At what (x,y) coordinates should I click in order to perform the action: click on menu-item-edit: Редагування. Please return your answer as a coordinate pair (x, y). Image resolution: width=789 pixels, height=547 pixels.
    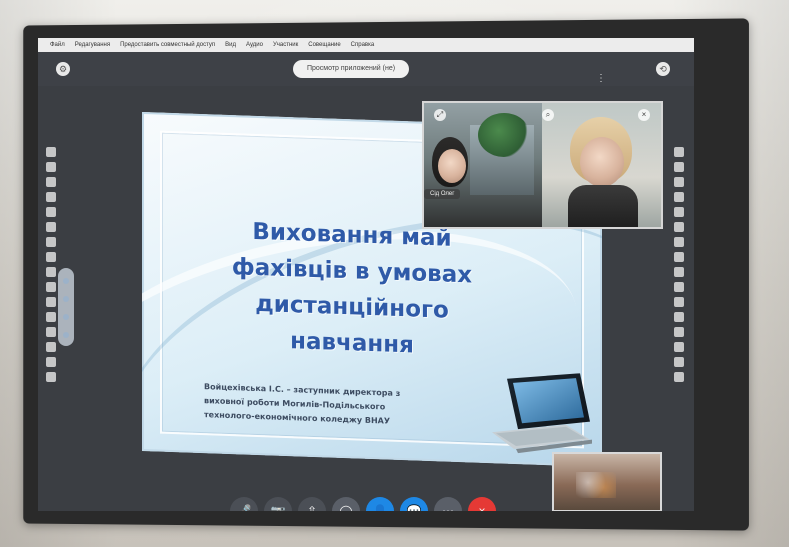
    Looking at the image, I should click on (92, 45).